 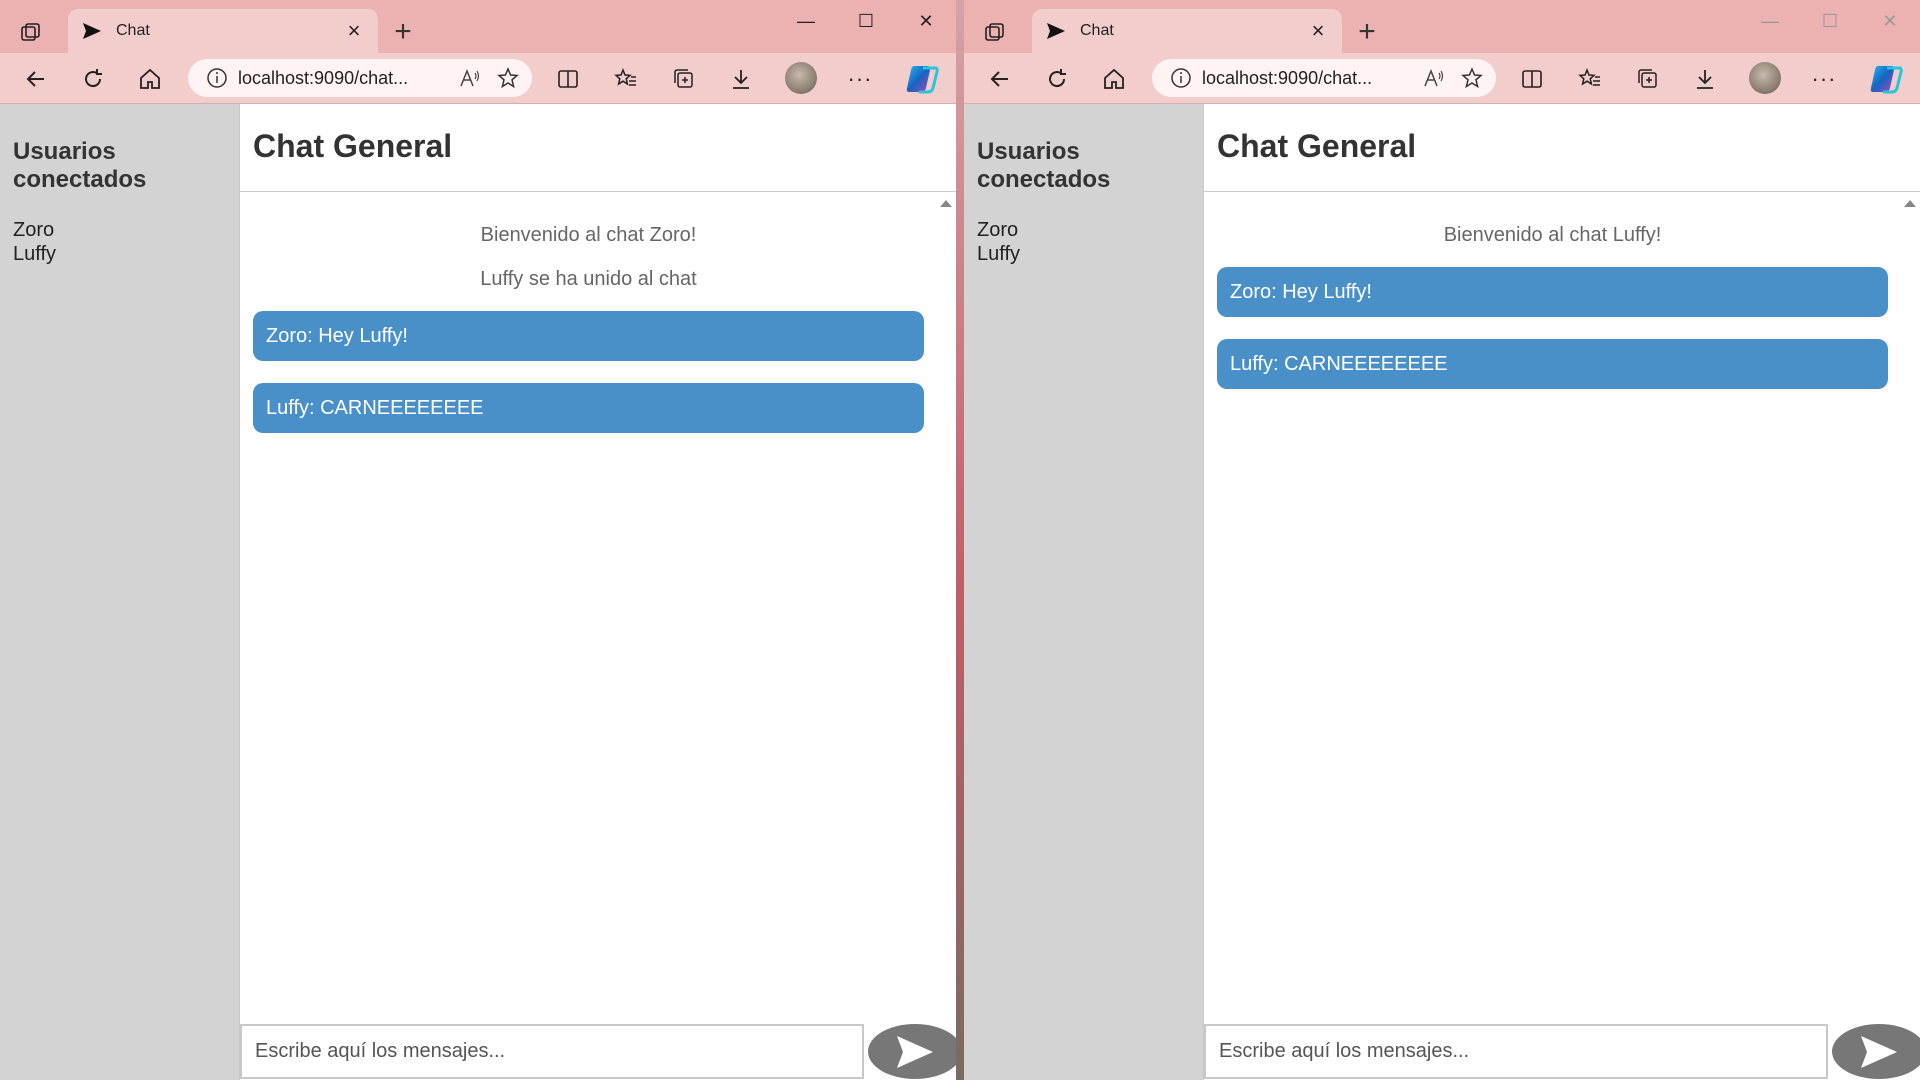 What do you see at coordinates (960, 540) in the screenshot?
I see `window-divider` at bounding box center [960, 540].